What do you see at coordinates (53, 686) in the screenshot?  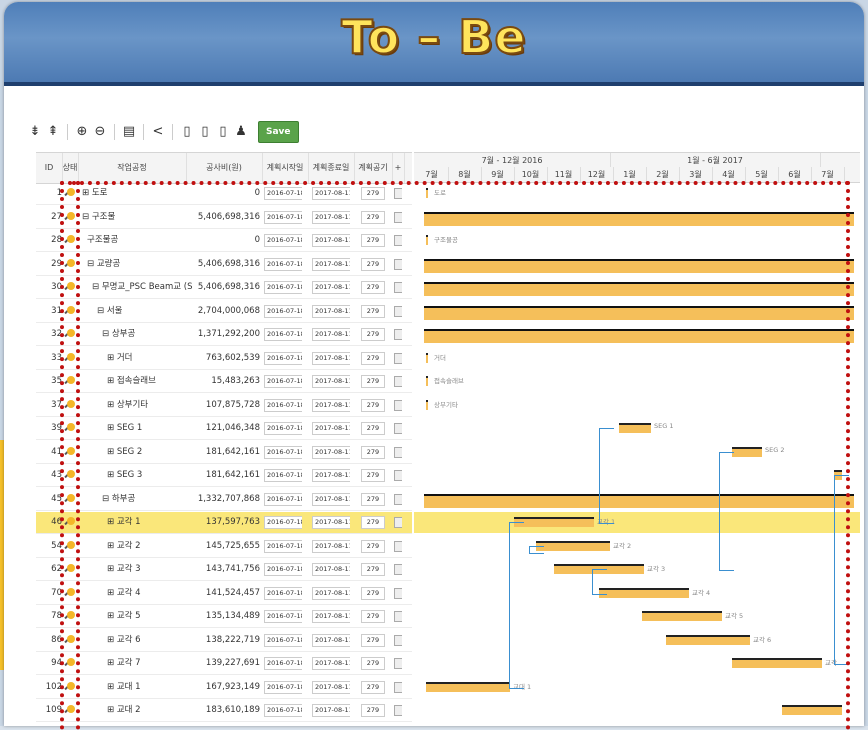 I see `row-id: 102` at bounding box center [53, 686].